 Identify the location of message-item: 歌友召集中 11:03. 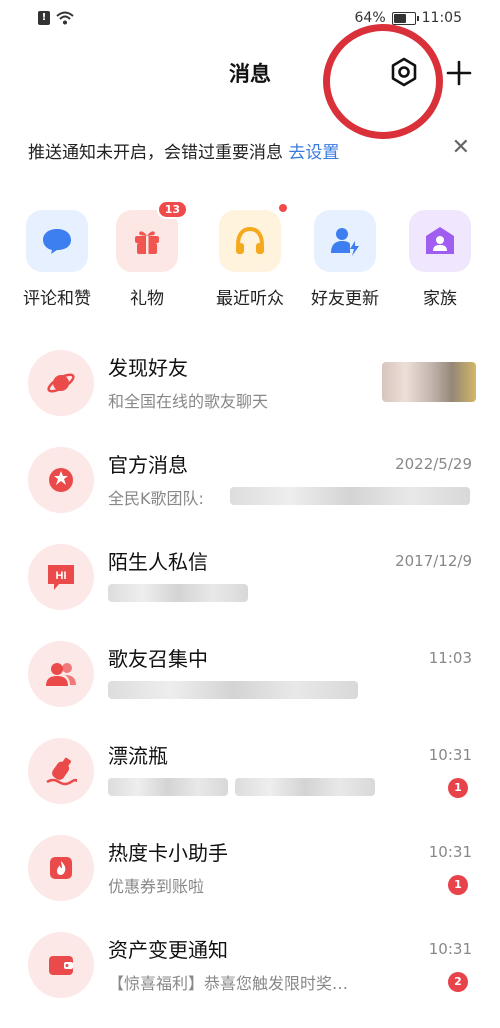
(250, 689).